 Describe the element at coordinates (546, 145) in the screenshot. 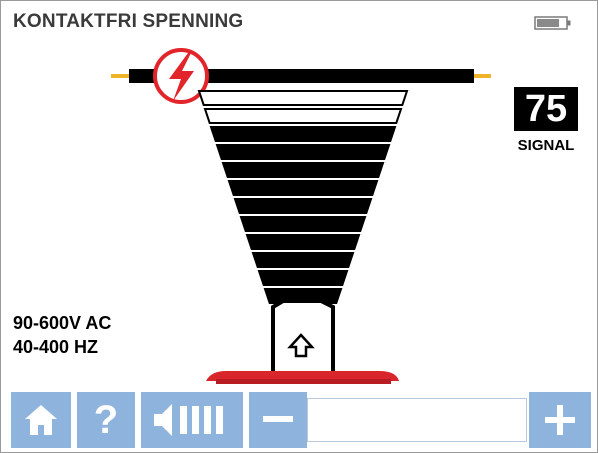

I see `signal-label: SIGNAL` at that location.